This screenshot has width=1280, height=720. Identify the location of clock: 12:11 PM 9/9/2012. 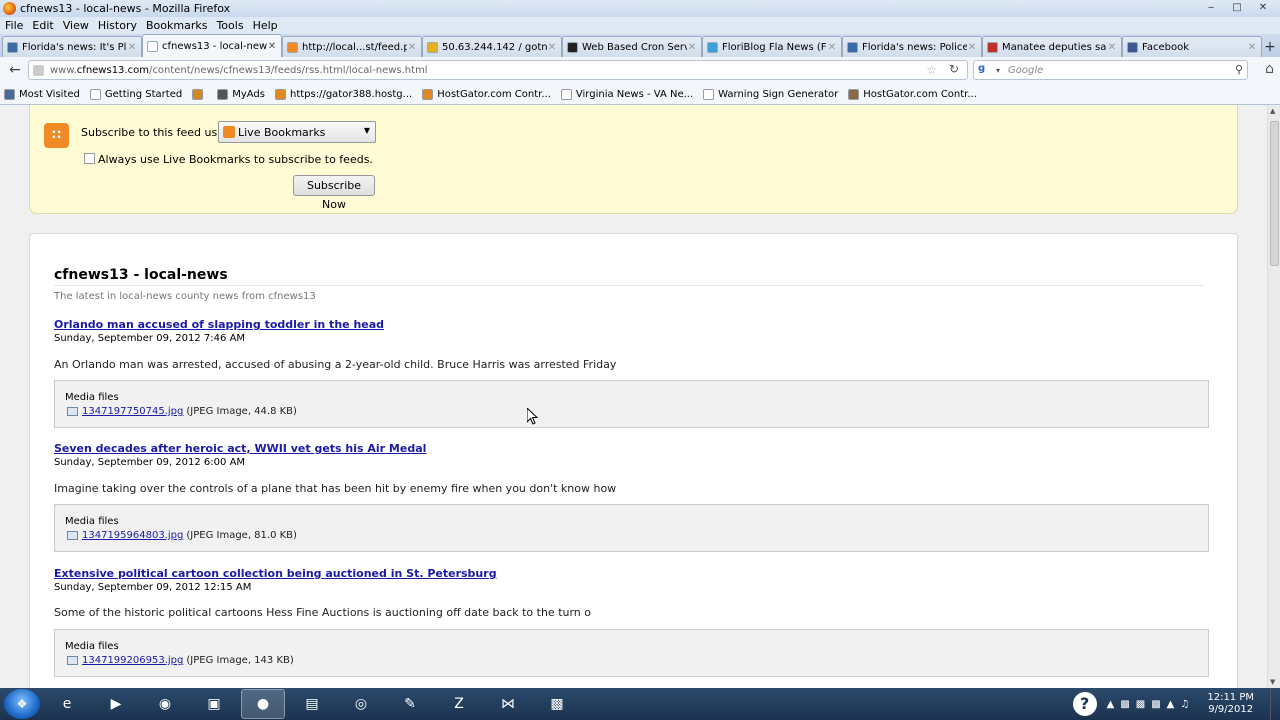
(1230, 704).